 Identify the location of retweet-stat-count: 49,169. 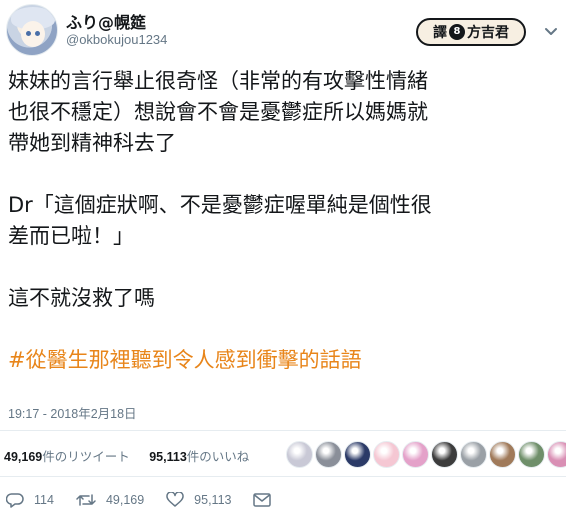
(23, 457).